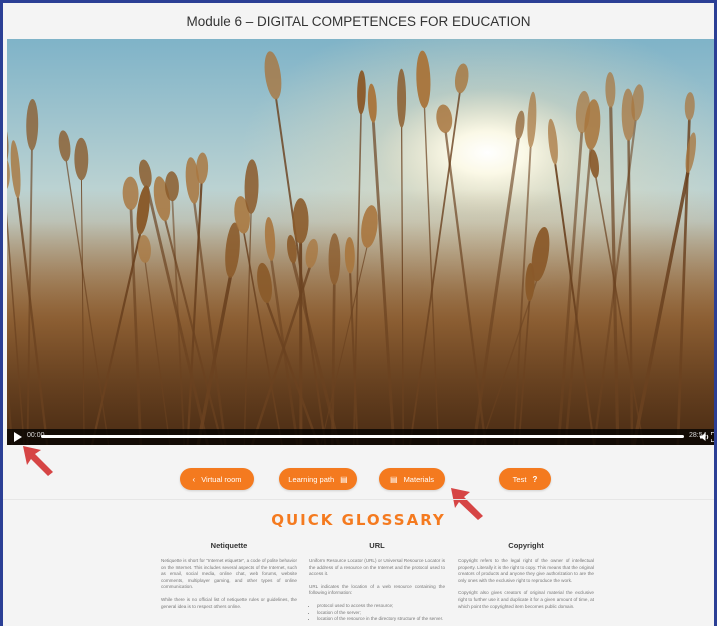 Image resolution: width=717 pixels, height=626 pixels. Describe the element at coordinates (17, 437) in the screenshot. I see `play-icon` at that location.